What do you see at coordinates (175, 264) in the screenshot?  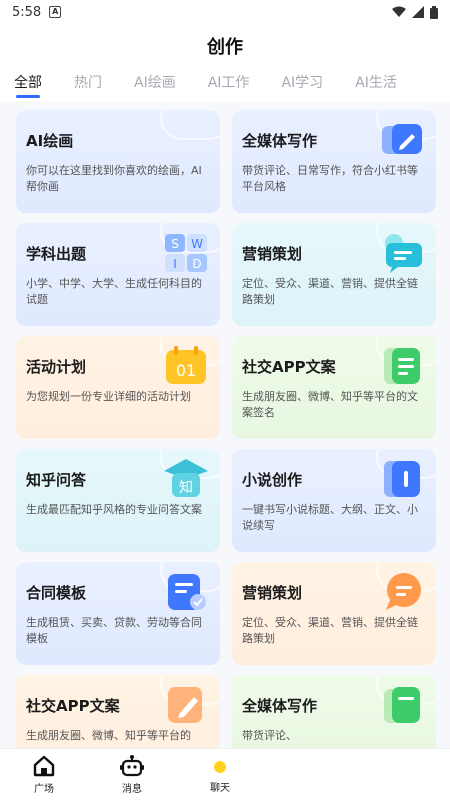 I see `svg-text: I` at bounding box center [175, 264].